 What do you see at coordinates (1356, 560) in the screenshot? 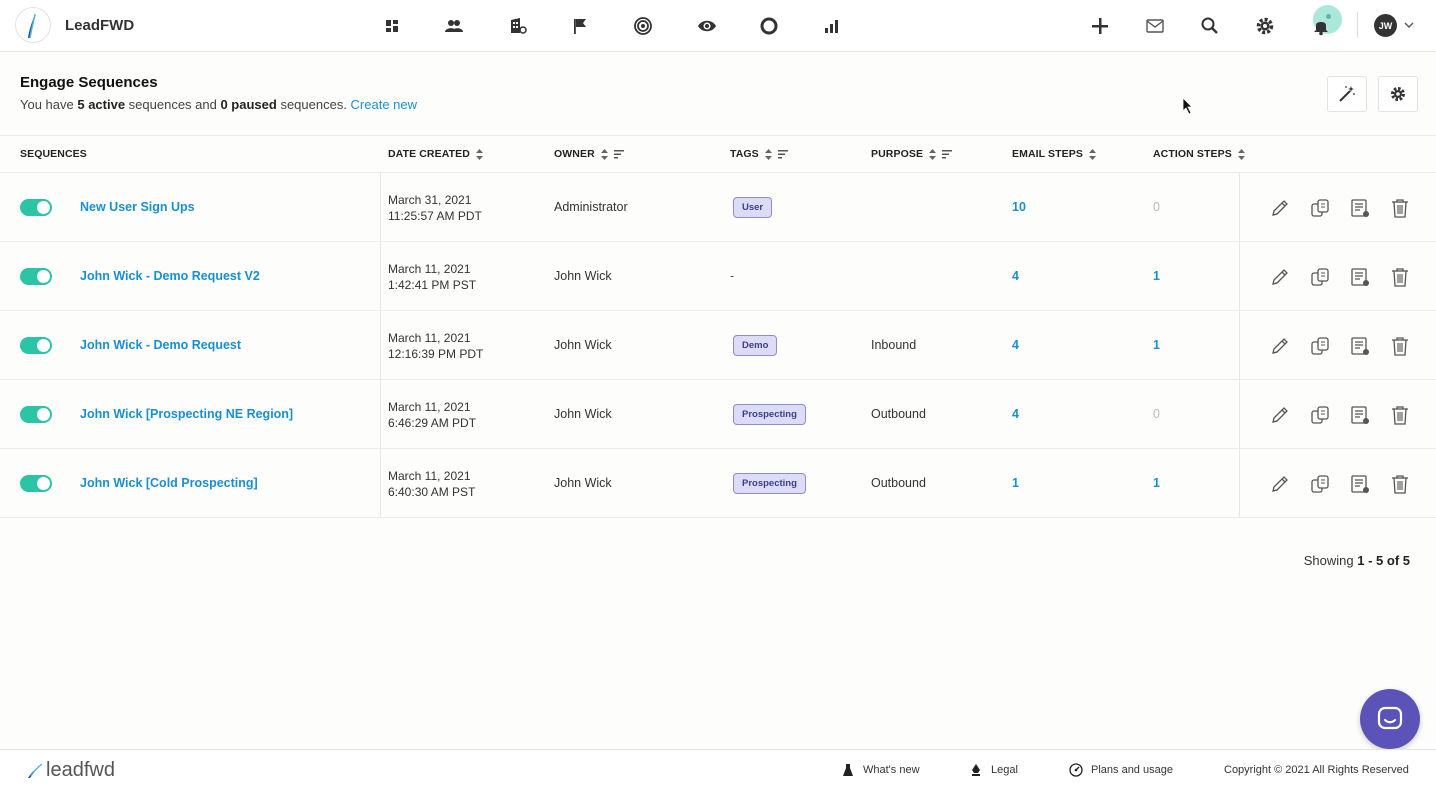
I see `pagination-summary: Showing 1 - 5 of 5` at bounding box center [1356, 560].